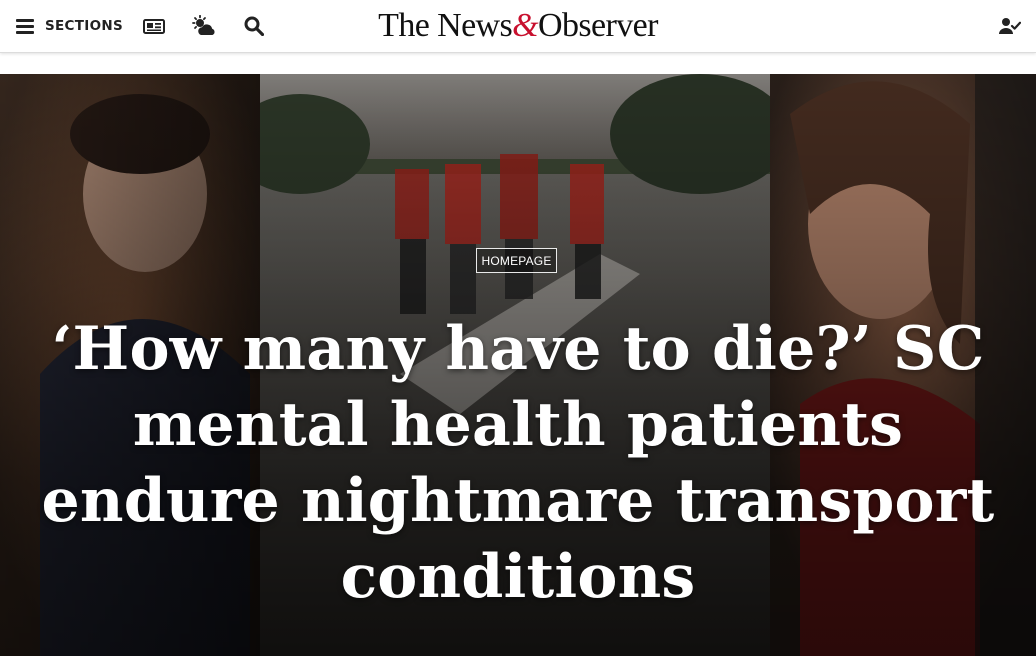 This screenshot has width=1036, height=656. I want to click on site-header: SECTIONS The News&Observer, so click(518, 26).